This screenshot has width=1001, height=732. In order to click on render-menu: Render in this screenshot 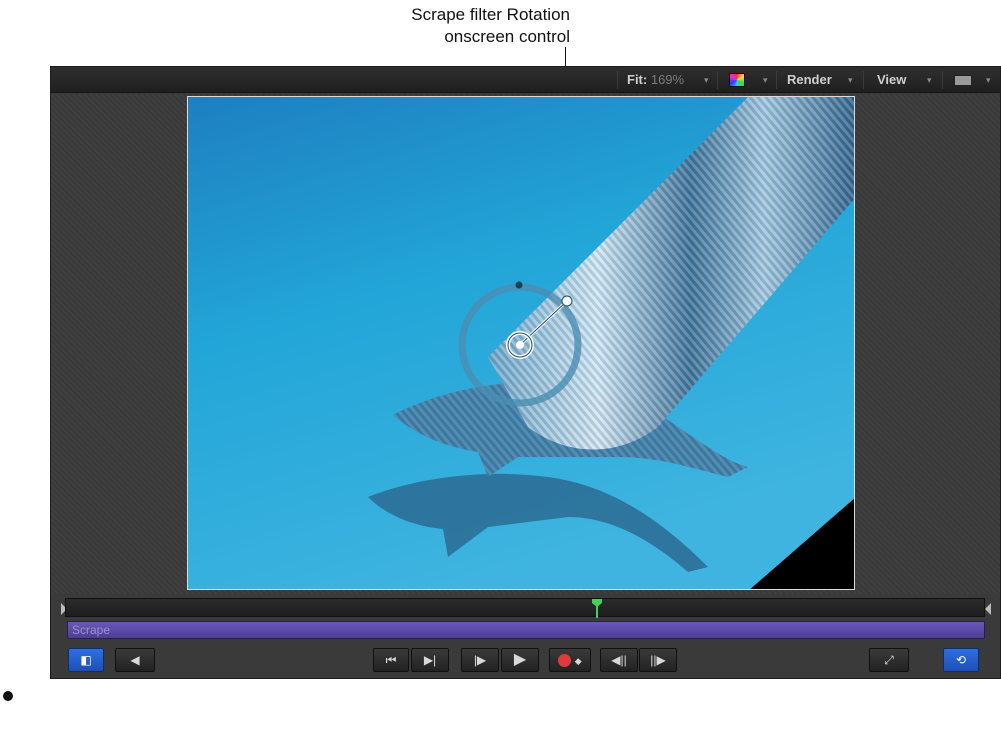, I will do `click(809, 80)`.